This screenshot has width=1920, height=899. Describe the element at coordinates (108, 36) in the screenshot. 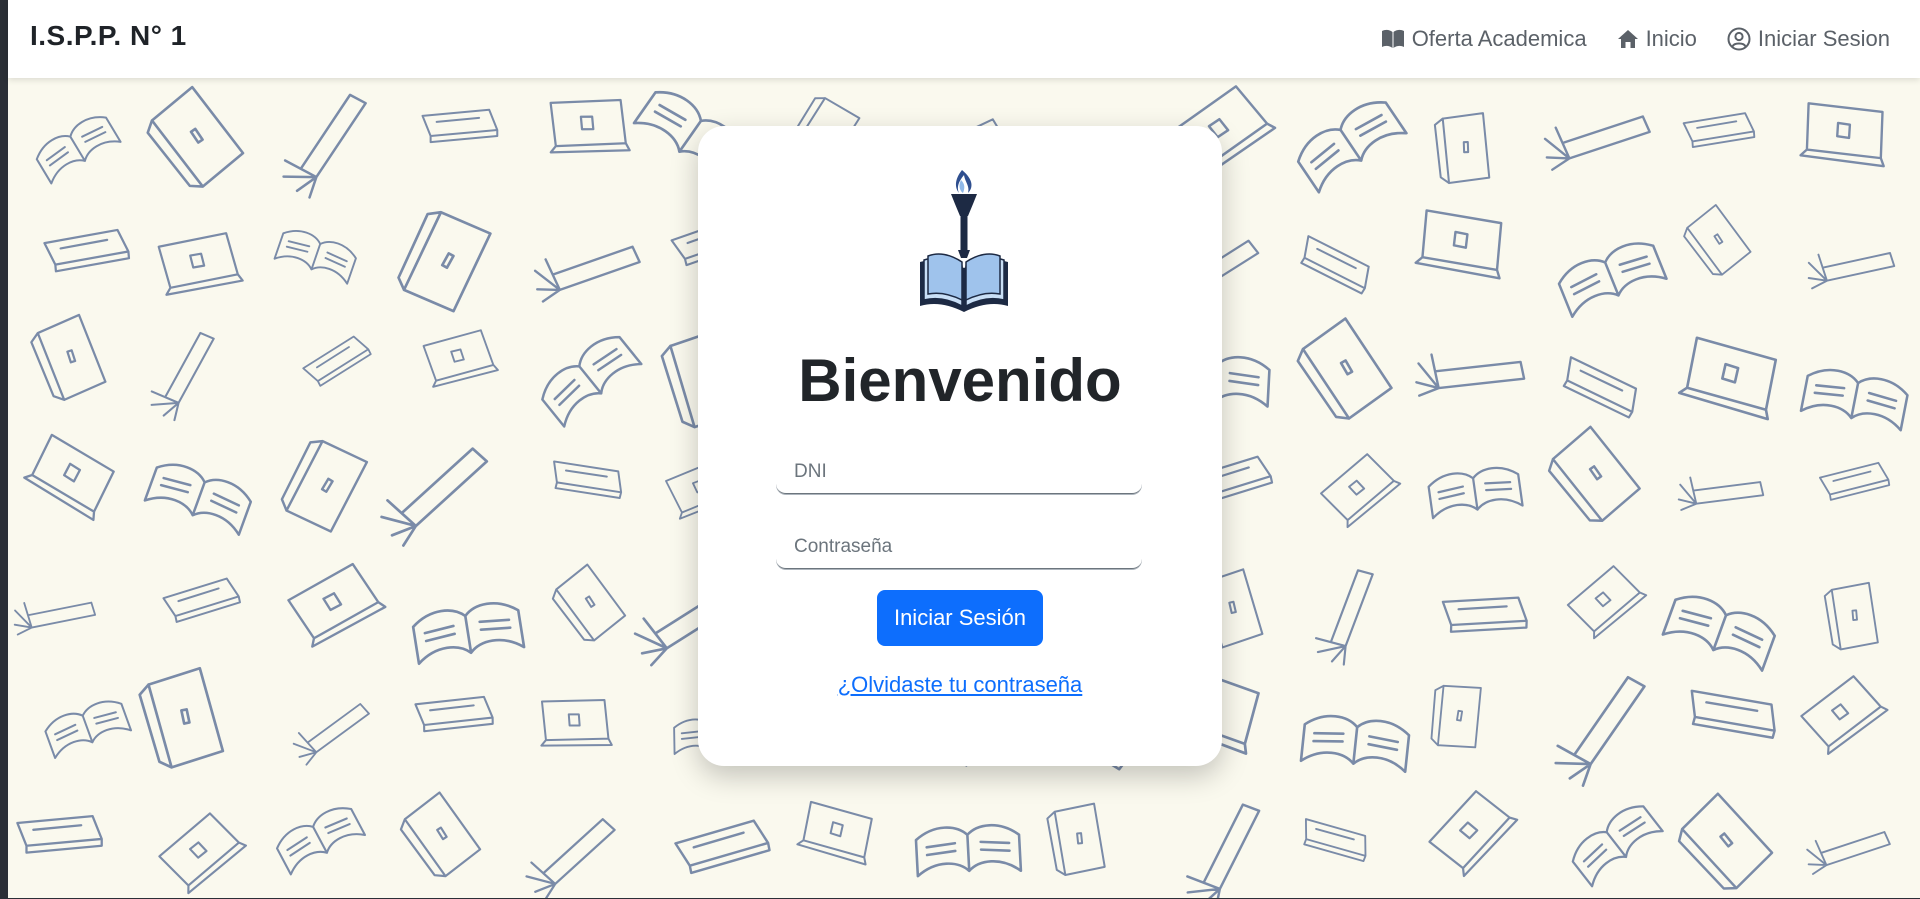

I see `brand-logo-text: I.S.P.P. N° 1` at that location.